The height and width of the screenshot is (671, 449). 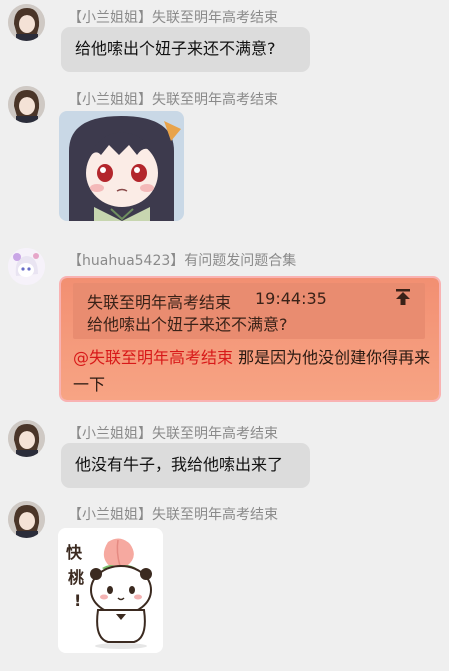 I want to click on message-bubble: 他没有牛子，我给他嗦出来了, so click(x=185, y=465).